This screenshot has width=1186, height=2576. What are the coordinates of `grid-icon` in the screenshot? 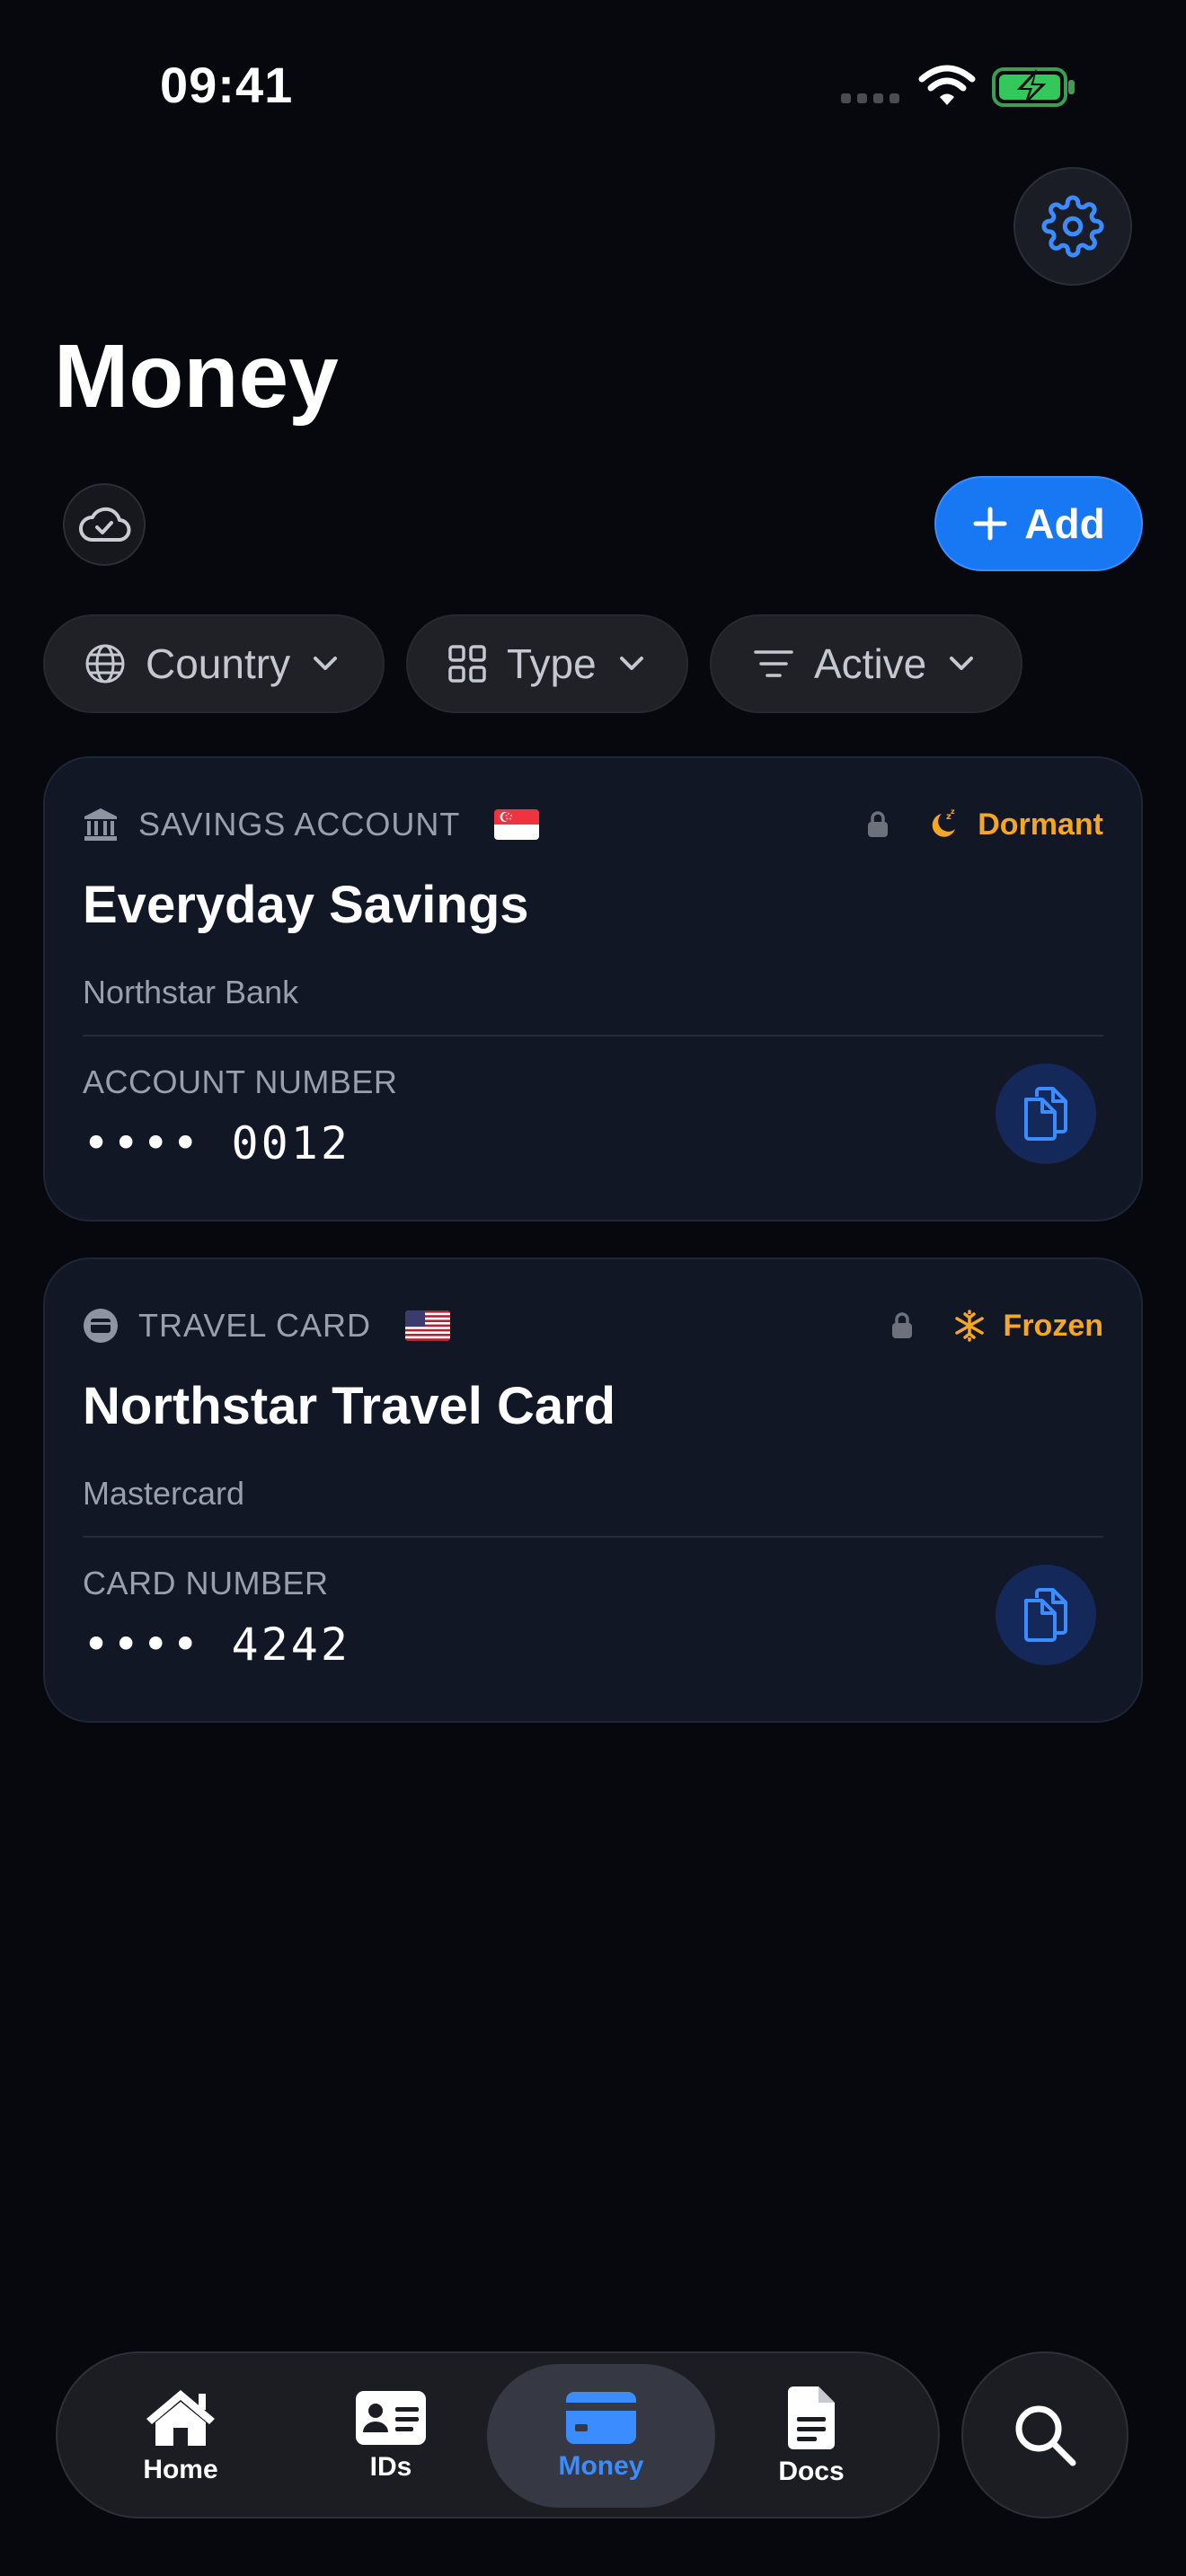 It's located at (467, 664).